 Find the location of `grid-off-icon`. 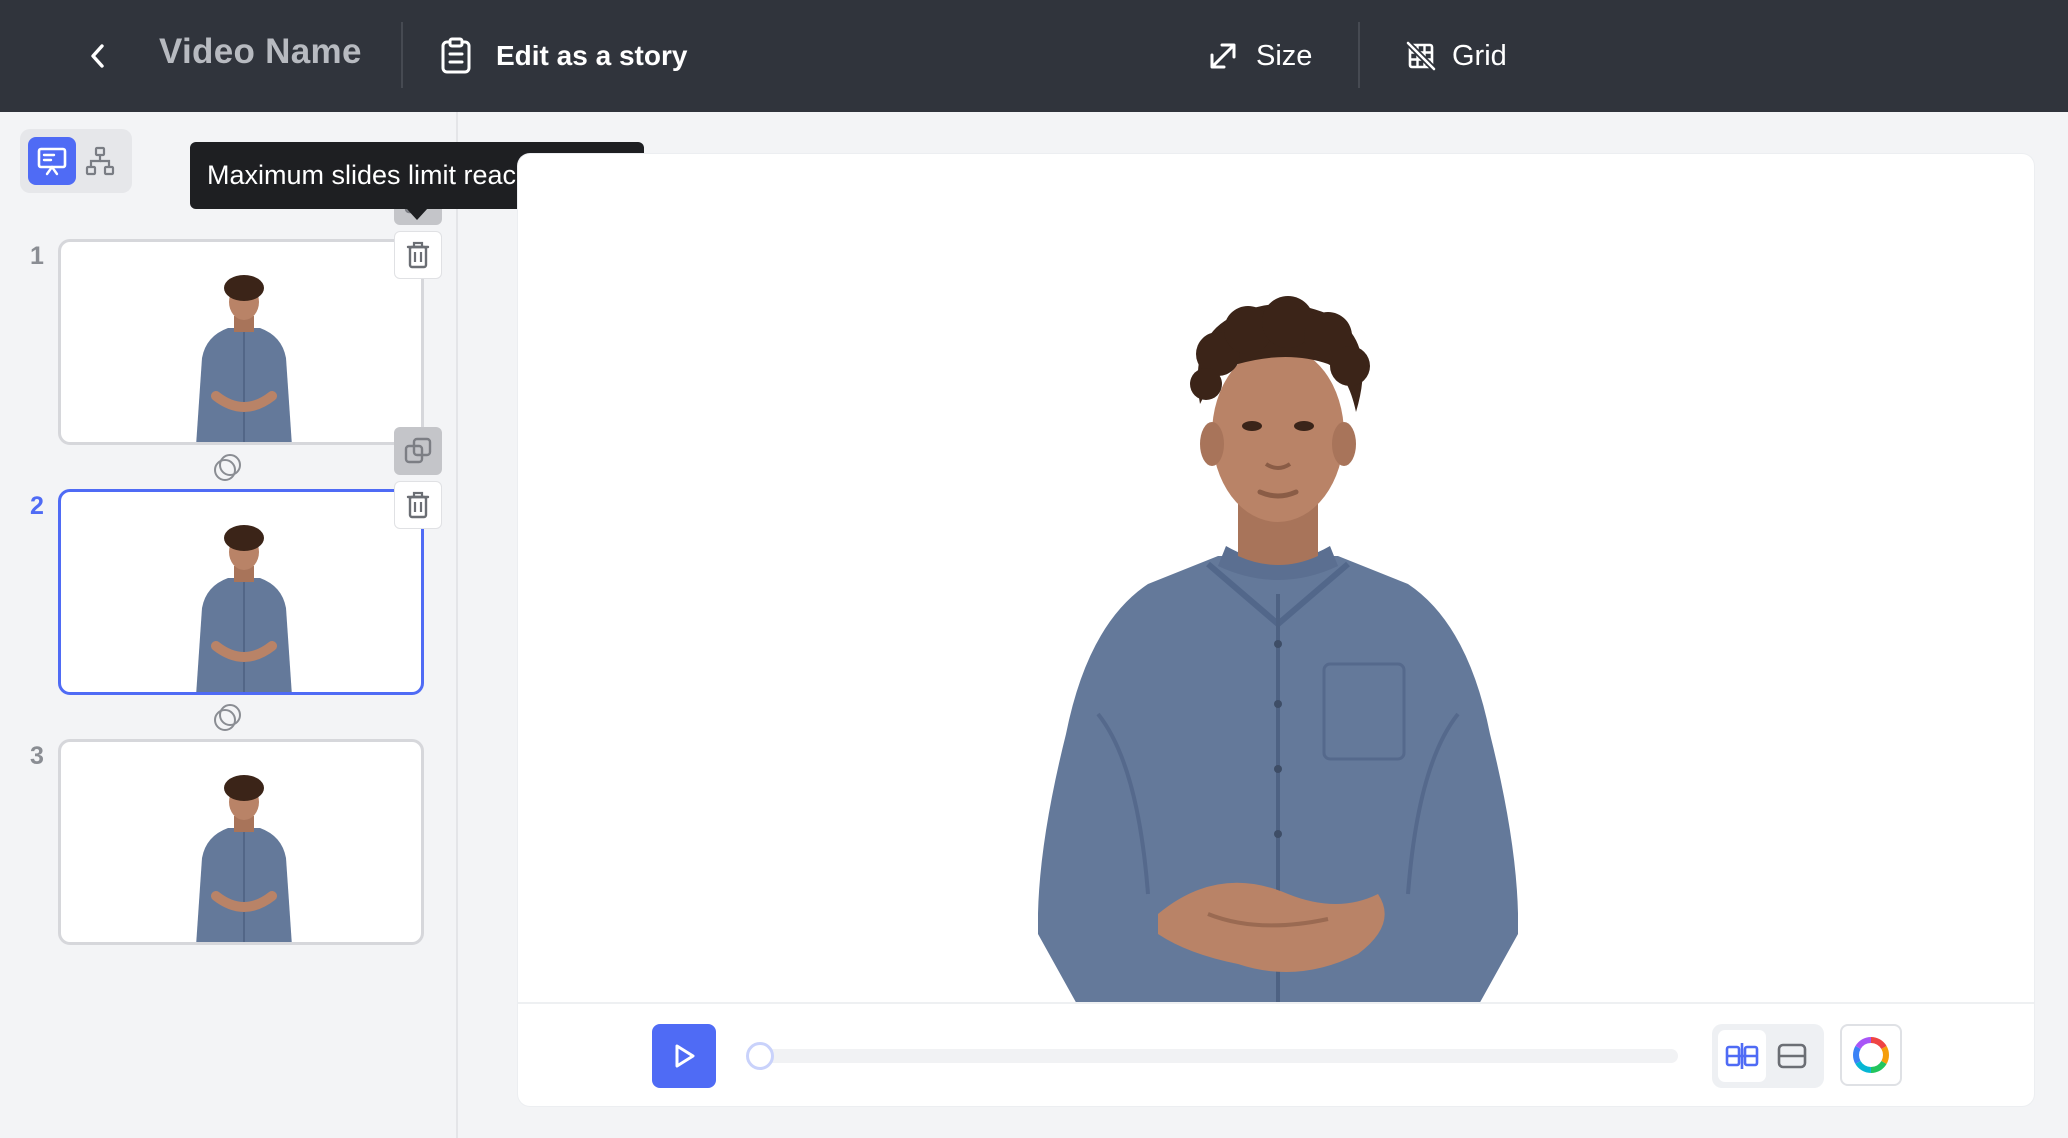

grid-off-icon is located at coordinates (1421, 56).